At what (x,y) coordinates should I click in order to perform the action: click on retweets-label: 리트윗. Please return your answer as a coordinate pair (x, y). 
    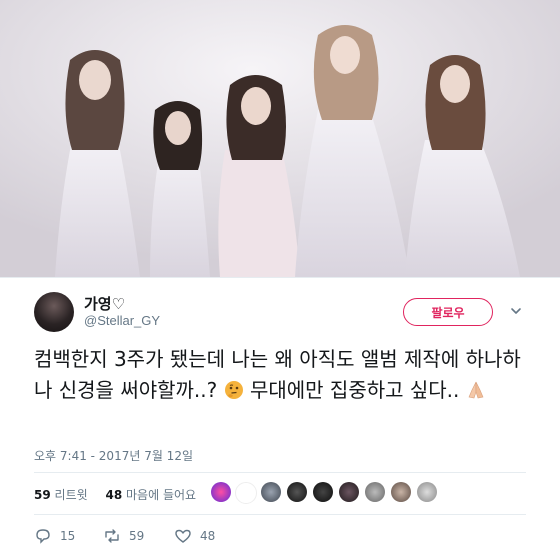
    Looking at the image, I should click on (71, 495).